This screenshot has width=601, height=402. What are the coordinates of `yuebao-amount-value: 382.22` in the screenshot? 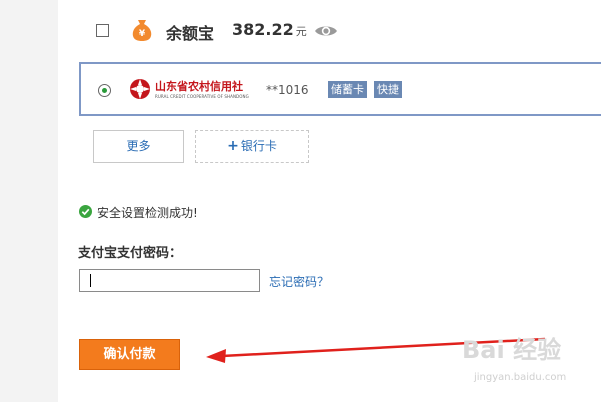 It's located at (263, 29).